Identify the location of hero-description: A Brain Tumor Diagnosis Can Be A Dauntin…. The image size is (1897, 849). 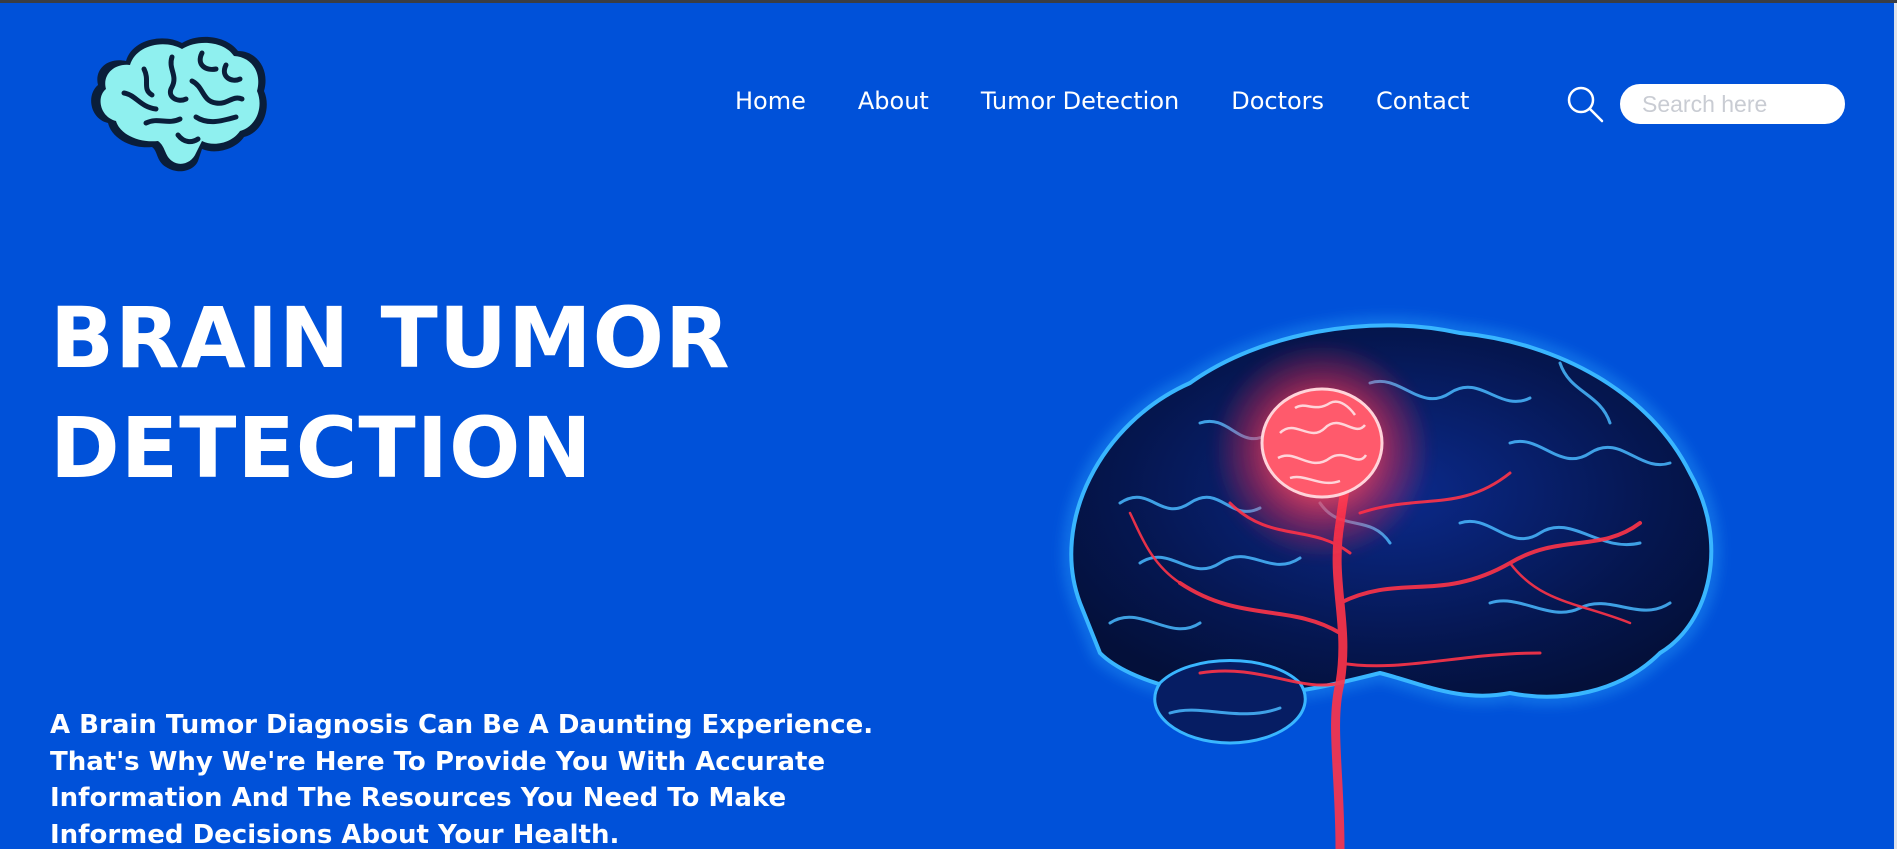
(500, 778).